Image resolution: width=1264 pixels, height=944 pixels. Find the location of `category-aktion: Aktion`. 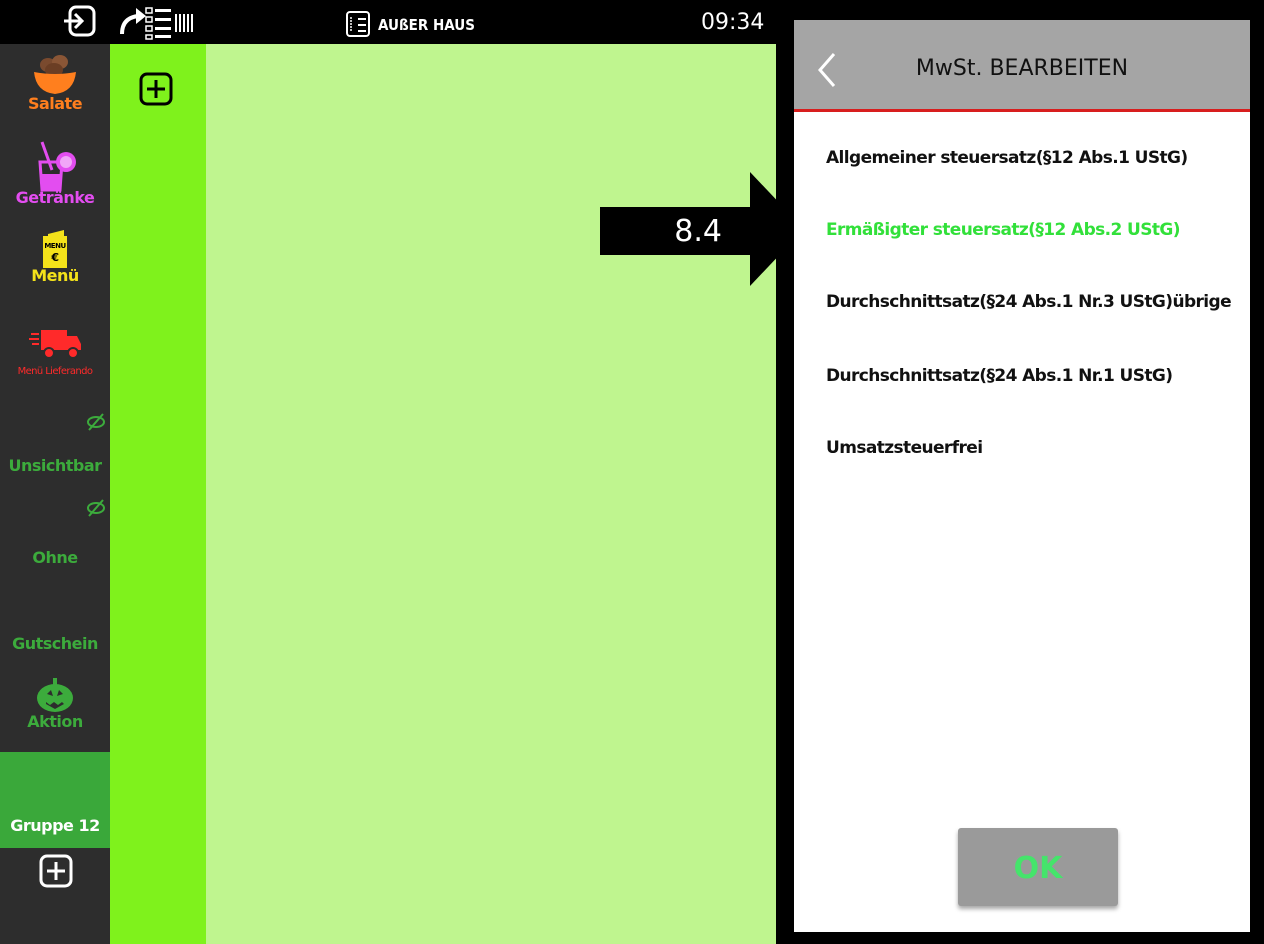

category-aktion: Aktion is located at coordinates (55, 703).